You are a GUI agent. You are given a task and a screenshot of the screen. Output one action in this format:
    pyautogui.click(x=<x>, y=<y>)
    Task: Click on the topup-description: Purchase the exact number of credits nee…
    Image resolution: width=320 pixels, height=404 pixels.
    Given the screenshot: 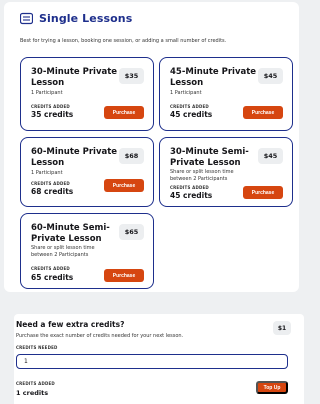 What is the action you would take?
    pyautogui.click(x=100, y=336)
    